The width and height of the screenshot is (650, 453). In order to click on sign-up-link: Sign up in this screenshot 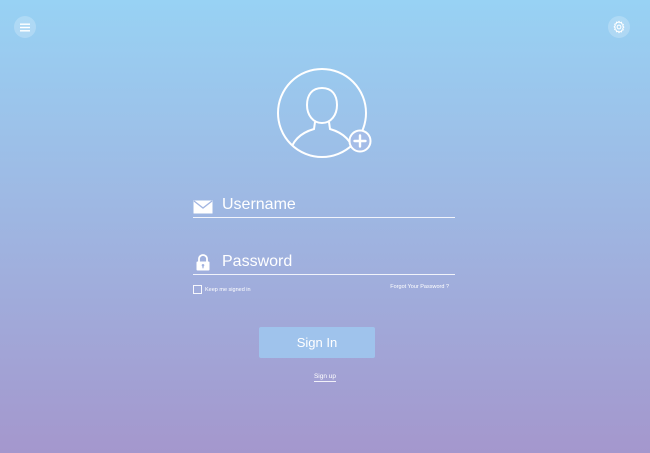, I will do `click(325, 377)`.